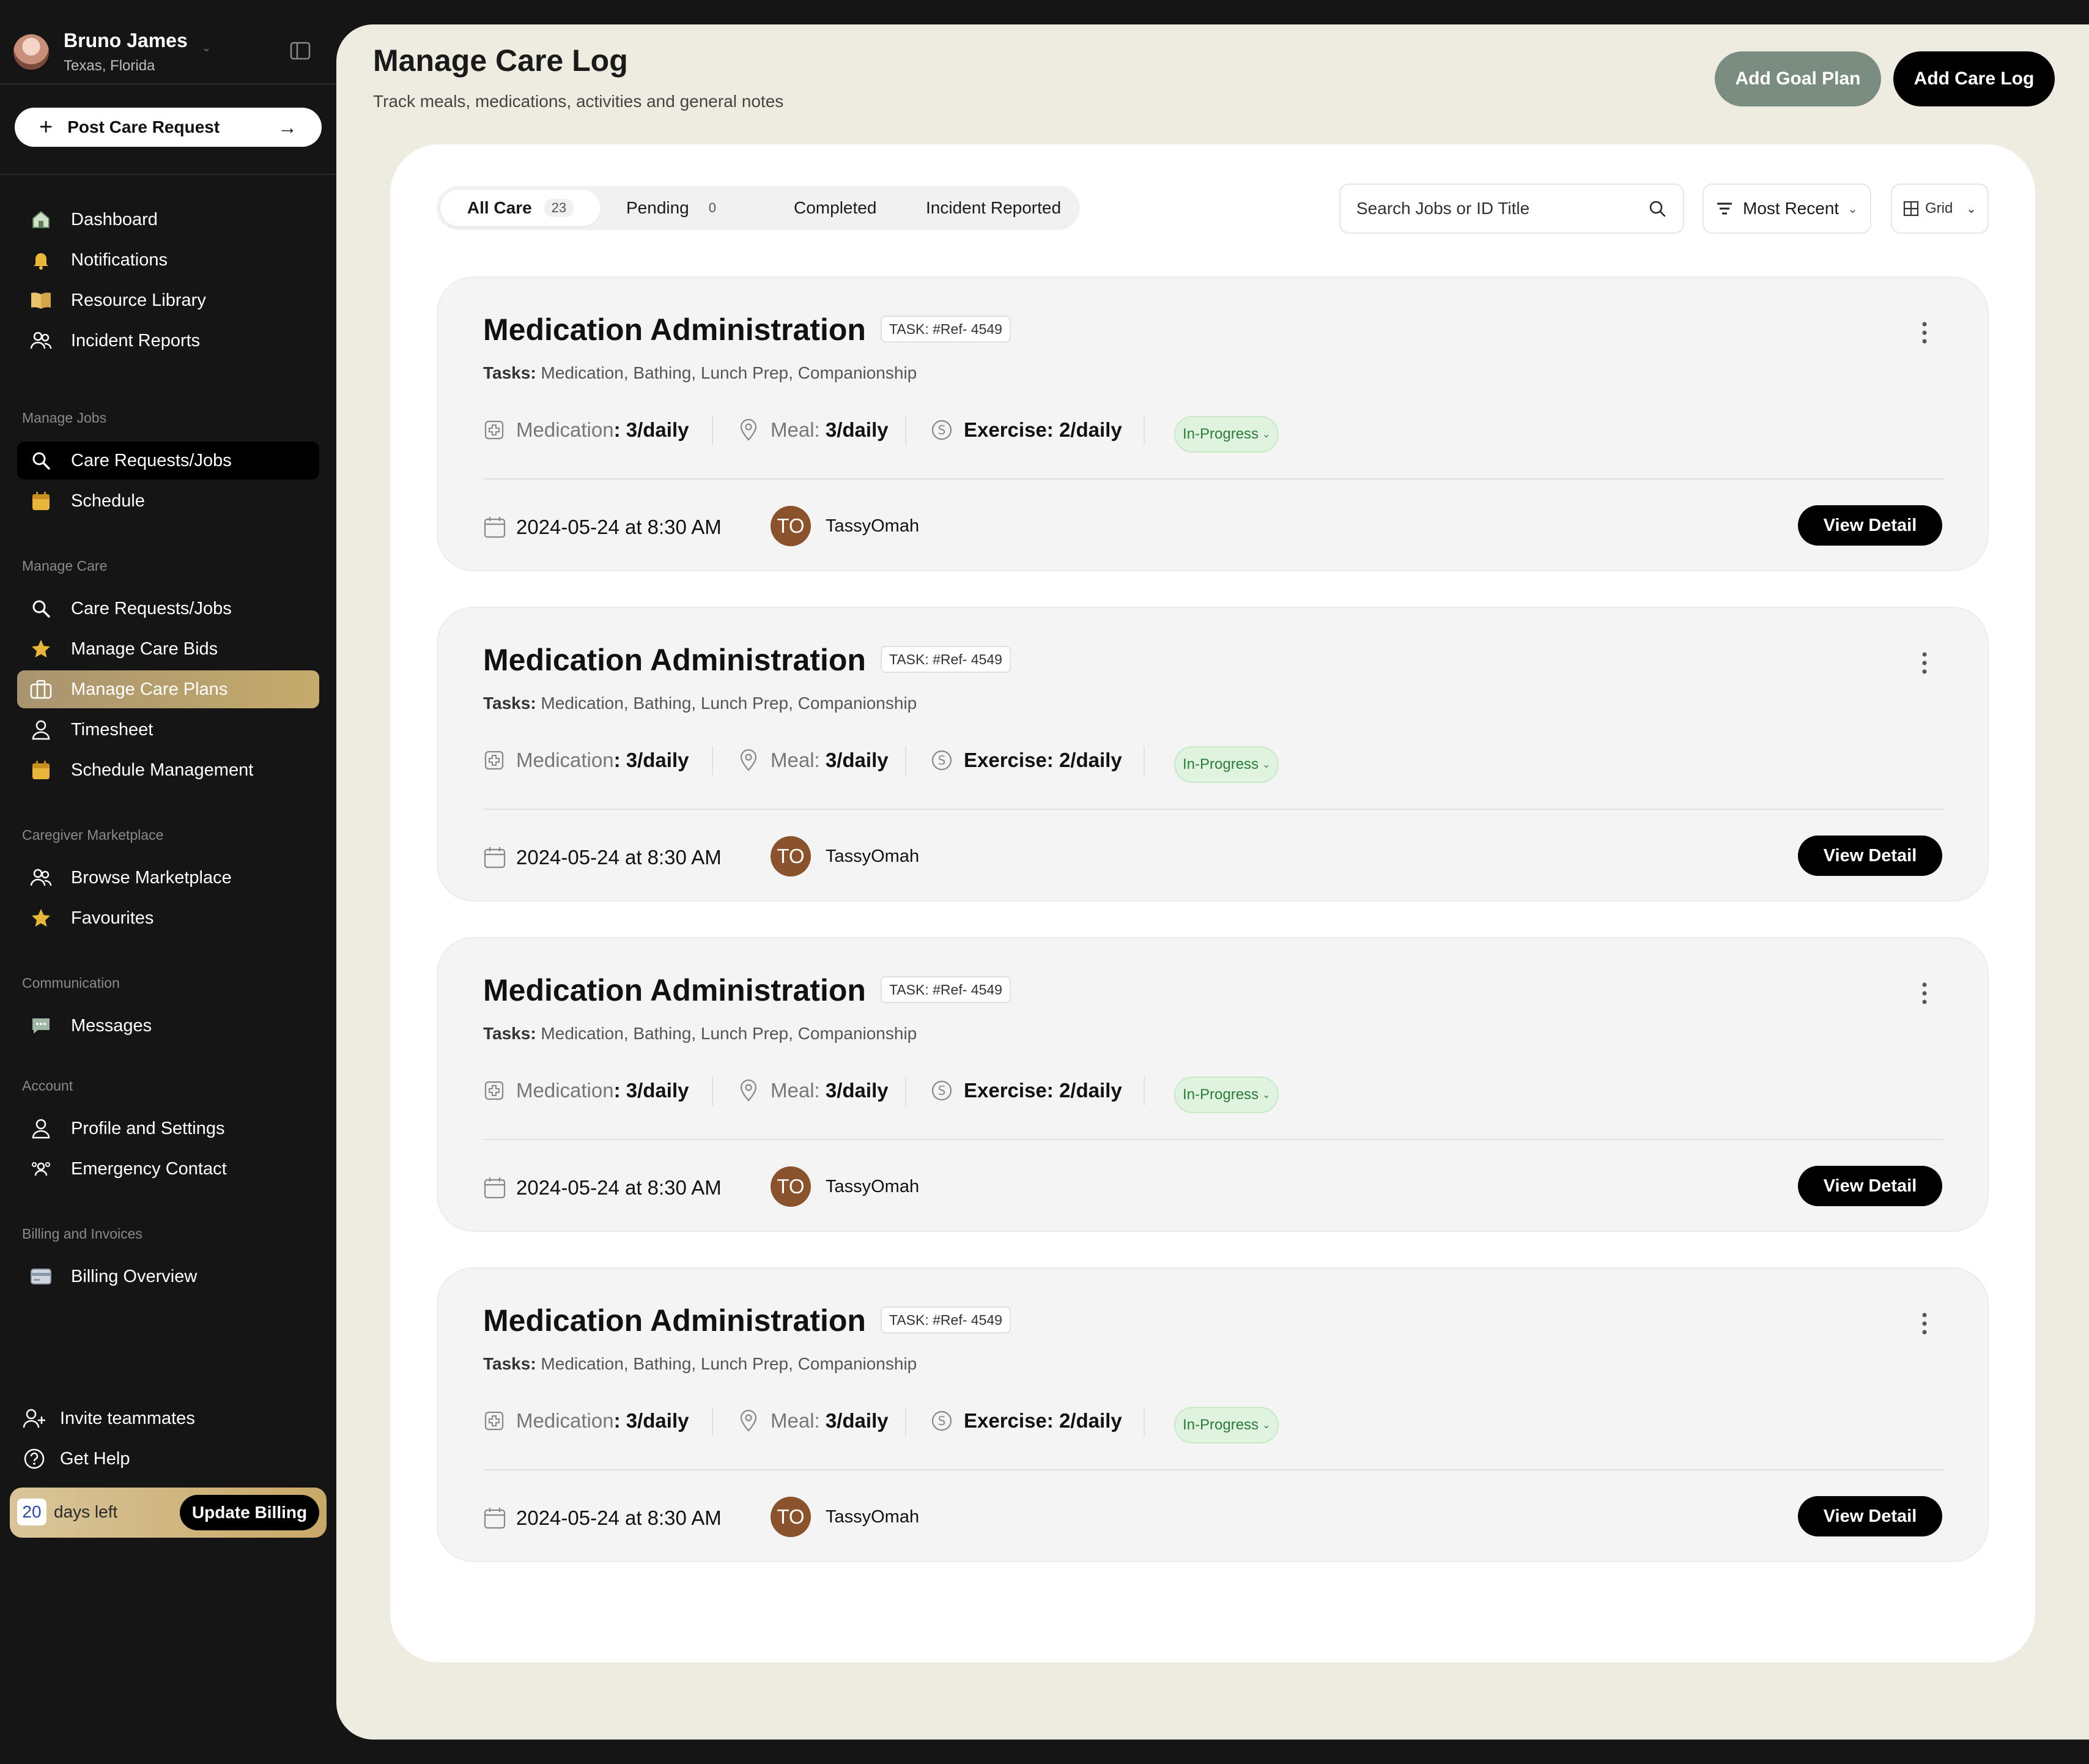 This screenshot has height=1764, width=2089. What do you see at coordinates (675, 208) in the screenshot?
I see `tab-pending: Pending 0` at bounding box center [675, 208].